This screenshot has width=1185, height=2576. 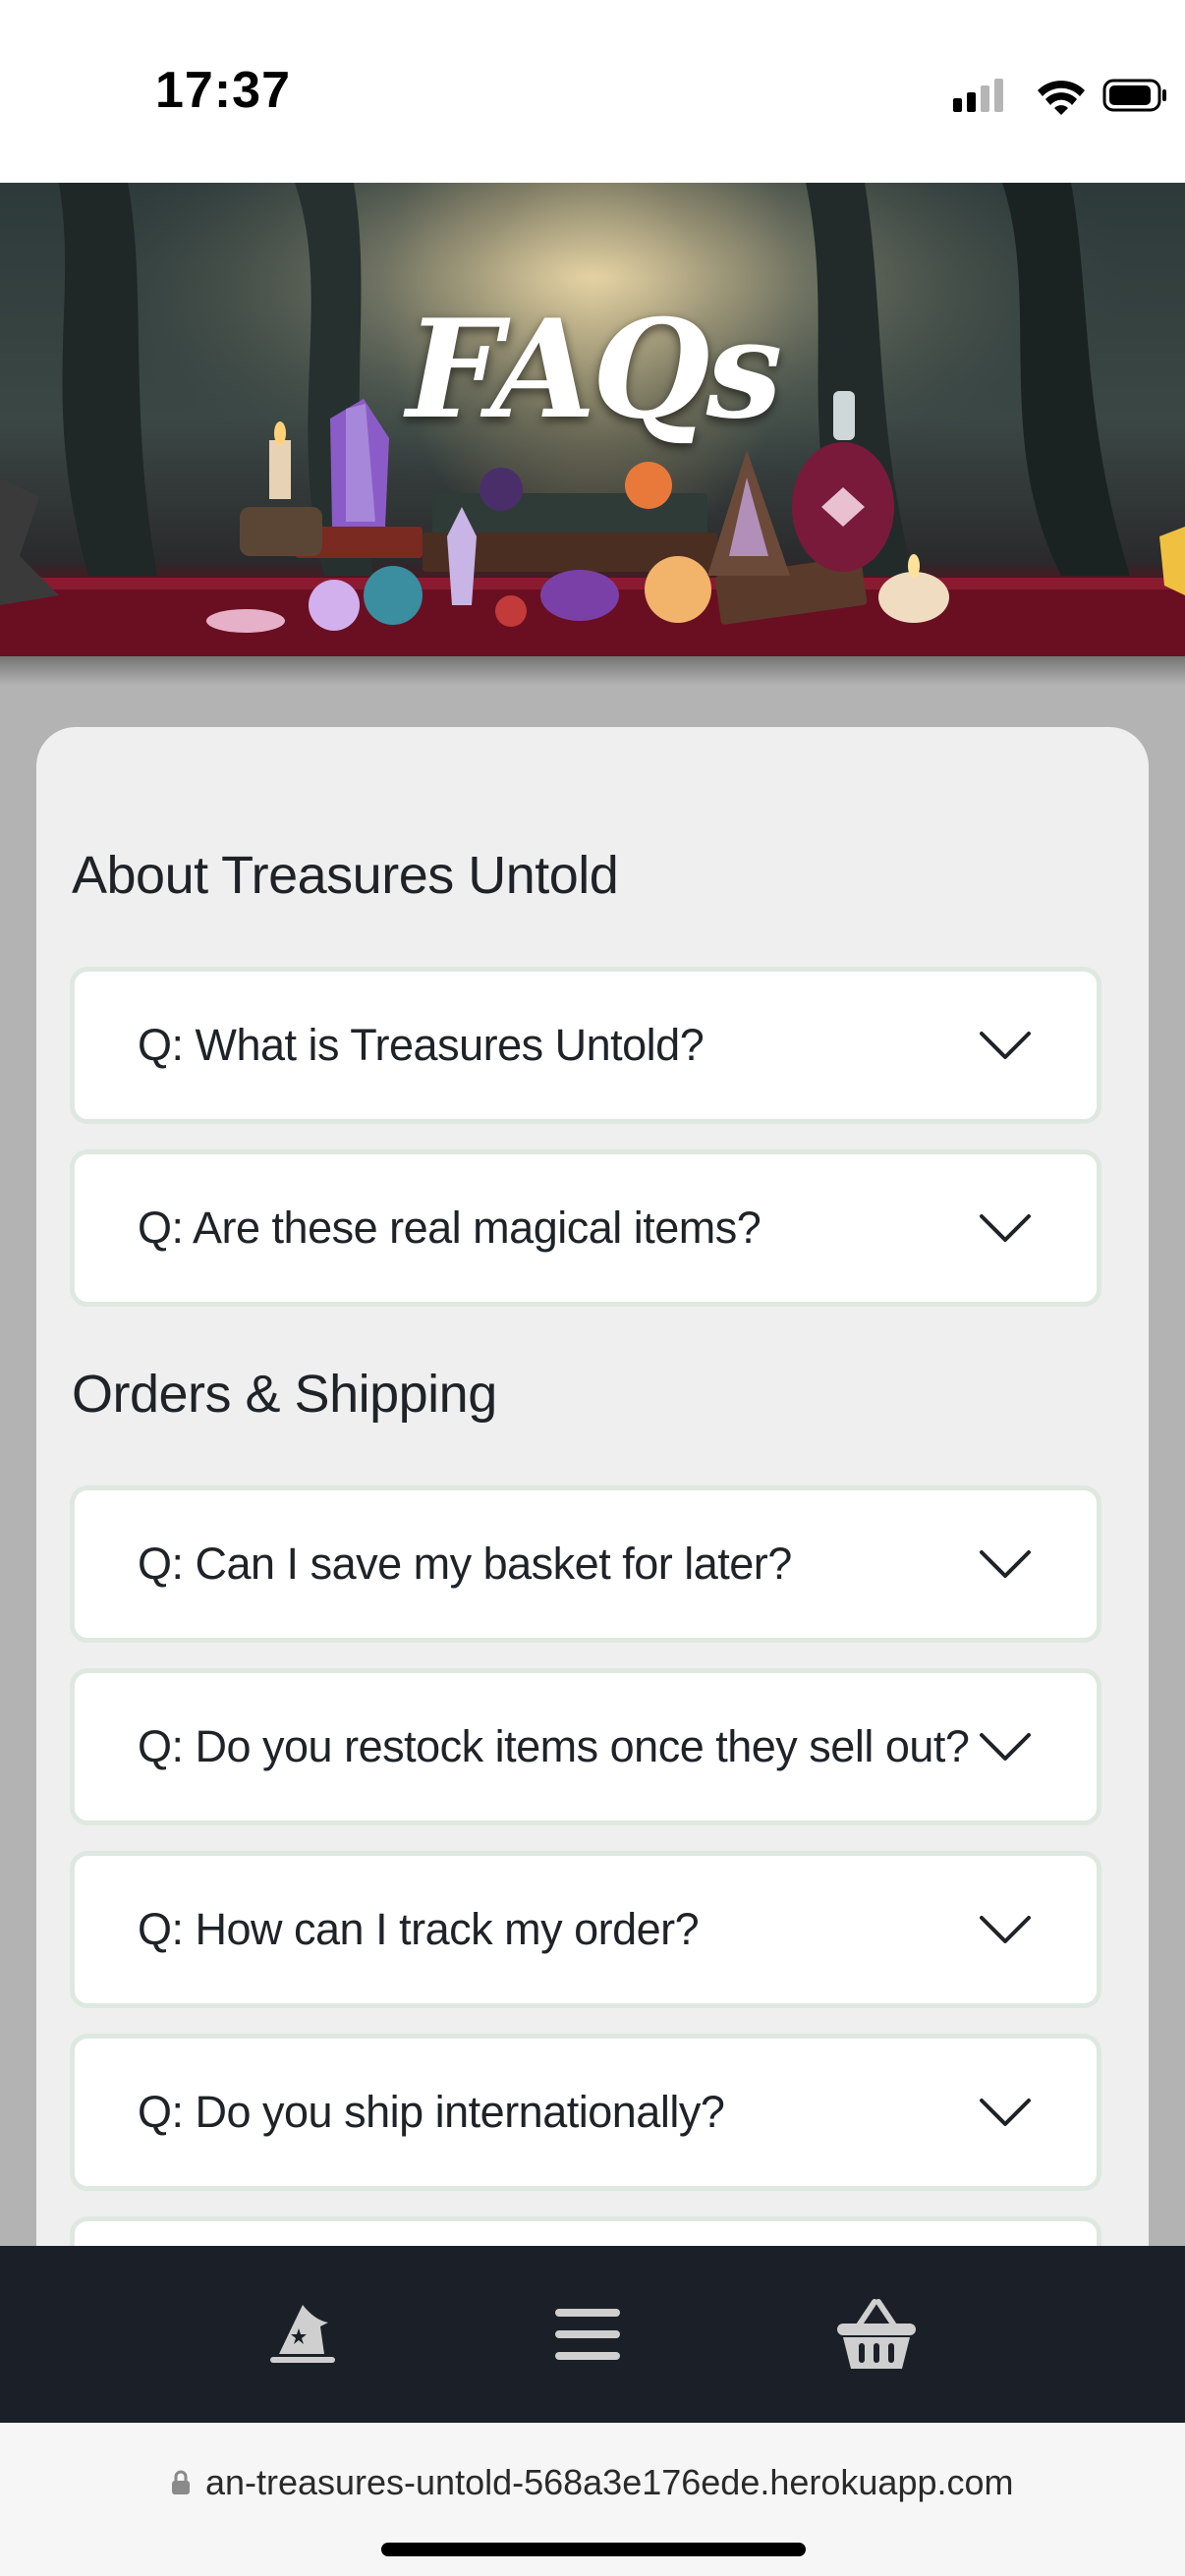 I want to click on bottom-nav, so click(x=592, y=2334).